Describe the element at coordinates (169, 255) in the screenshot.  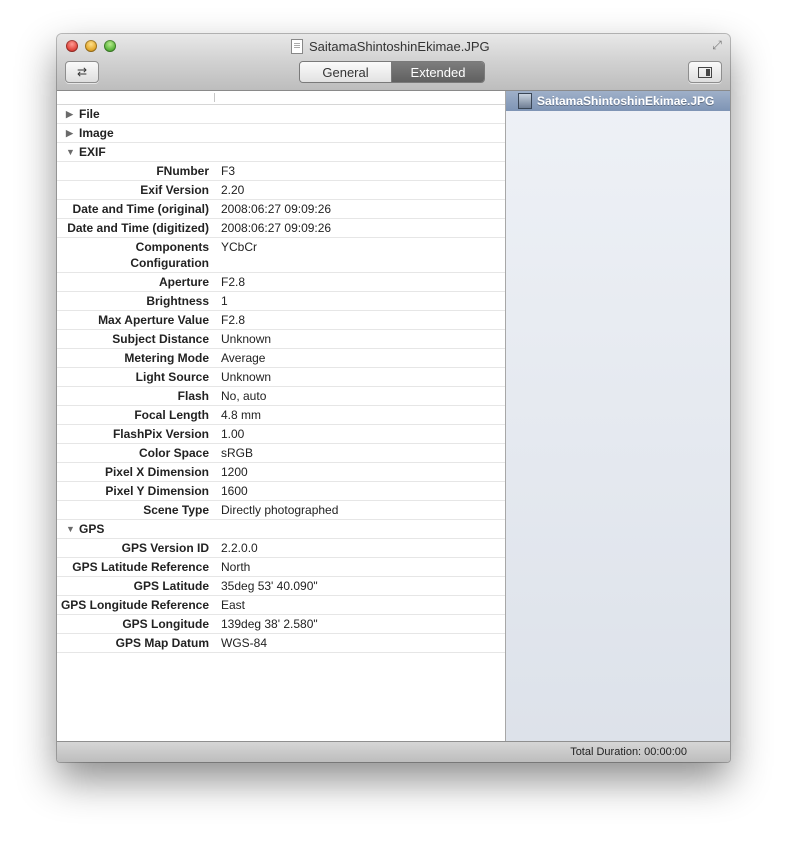
I see `property-key: Components Configuration` at that location.